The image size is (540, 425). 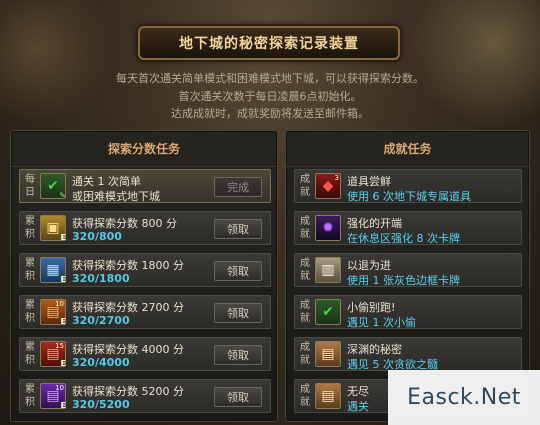 What do you see at coordinates (145, 186) in the screenshot?
I see `quest-row: 每日 ✔ ✎ 通关 1 次简单 或困难模式地下城 完成` at bounding box center [145, 186].